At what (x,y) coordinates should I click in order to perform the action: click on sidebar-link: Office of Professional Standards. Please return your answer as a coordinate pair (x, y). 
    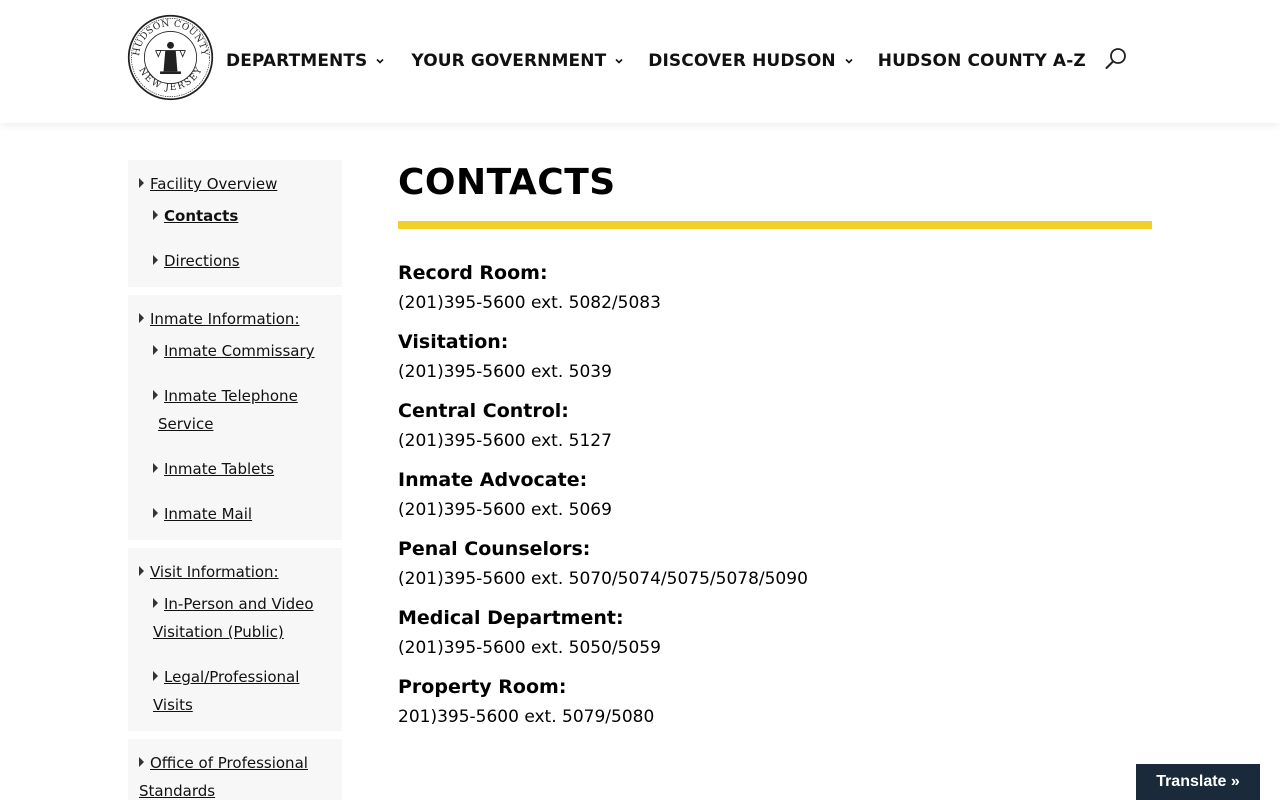
    Looking at the image, I should click on (223, 777).